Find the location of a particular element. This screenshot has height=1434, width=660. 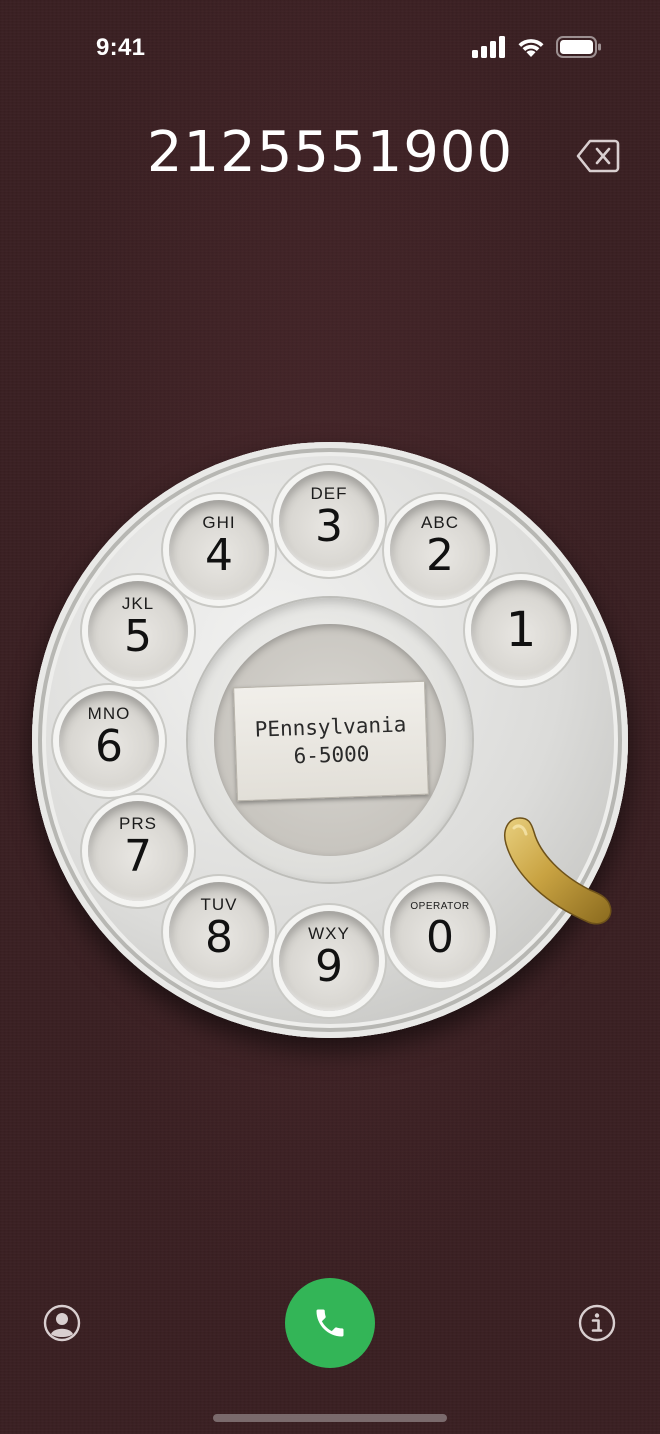

person-circle-icon is located at coordinates (62, 1323).